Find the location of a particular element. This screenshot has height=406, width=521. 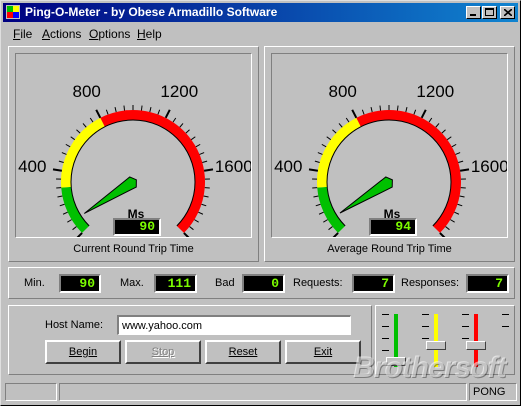

menu-file: File is located at coordinates (22, 34).